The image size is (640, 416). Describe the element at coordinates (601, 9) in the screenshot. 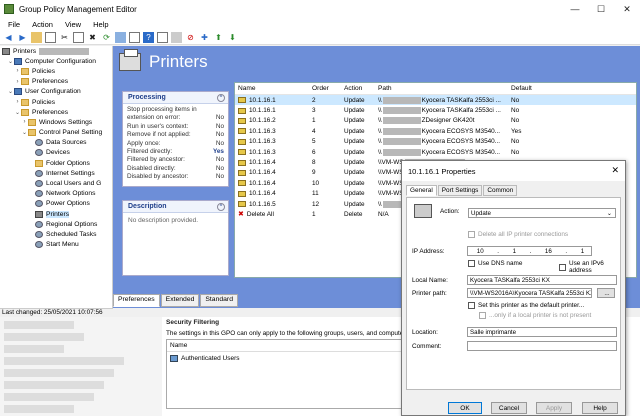

I see `maximize-button: ☐` at that location.